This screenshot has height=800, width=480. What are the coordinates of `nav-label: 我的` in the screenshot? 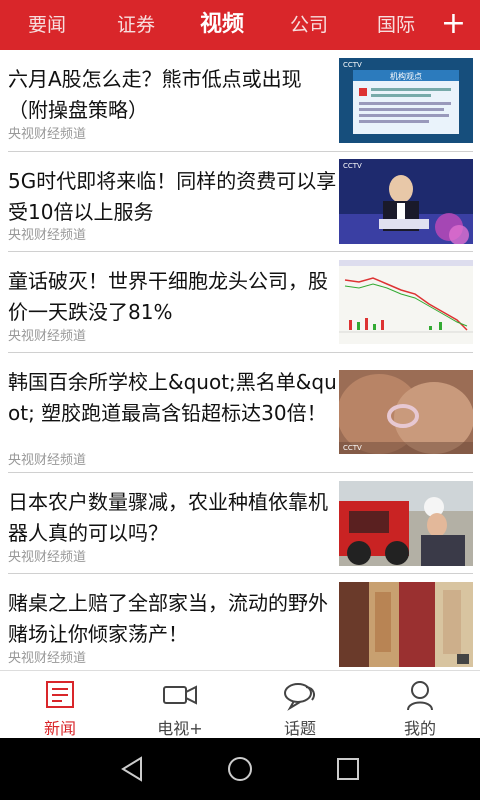 It's located at (419, 728).